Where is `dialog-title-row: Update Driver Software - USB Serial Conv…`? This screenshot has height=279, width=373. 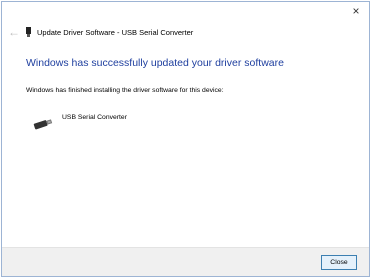 dialog-title-row: Update Driver Software - USB Serial Conv… is located at coordinates (109, 32).